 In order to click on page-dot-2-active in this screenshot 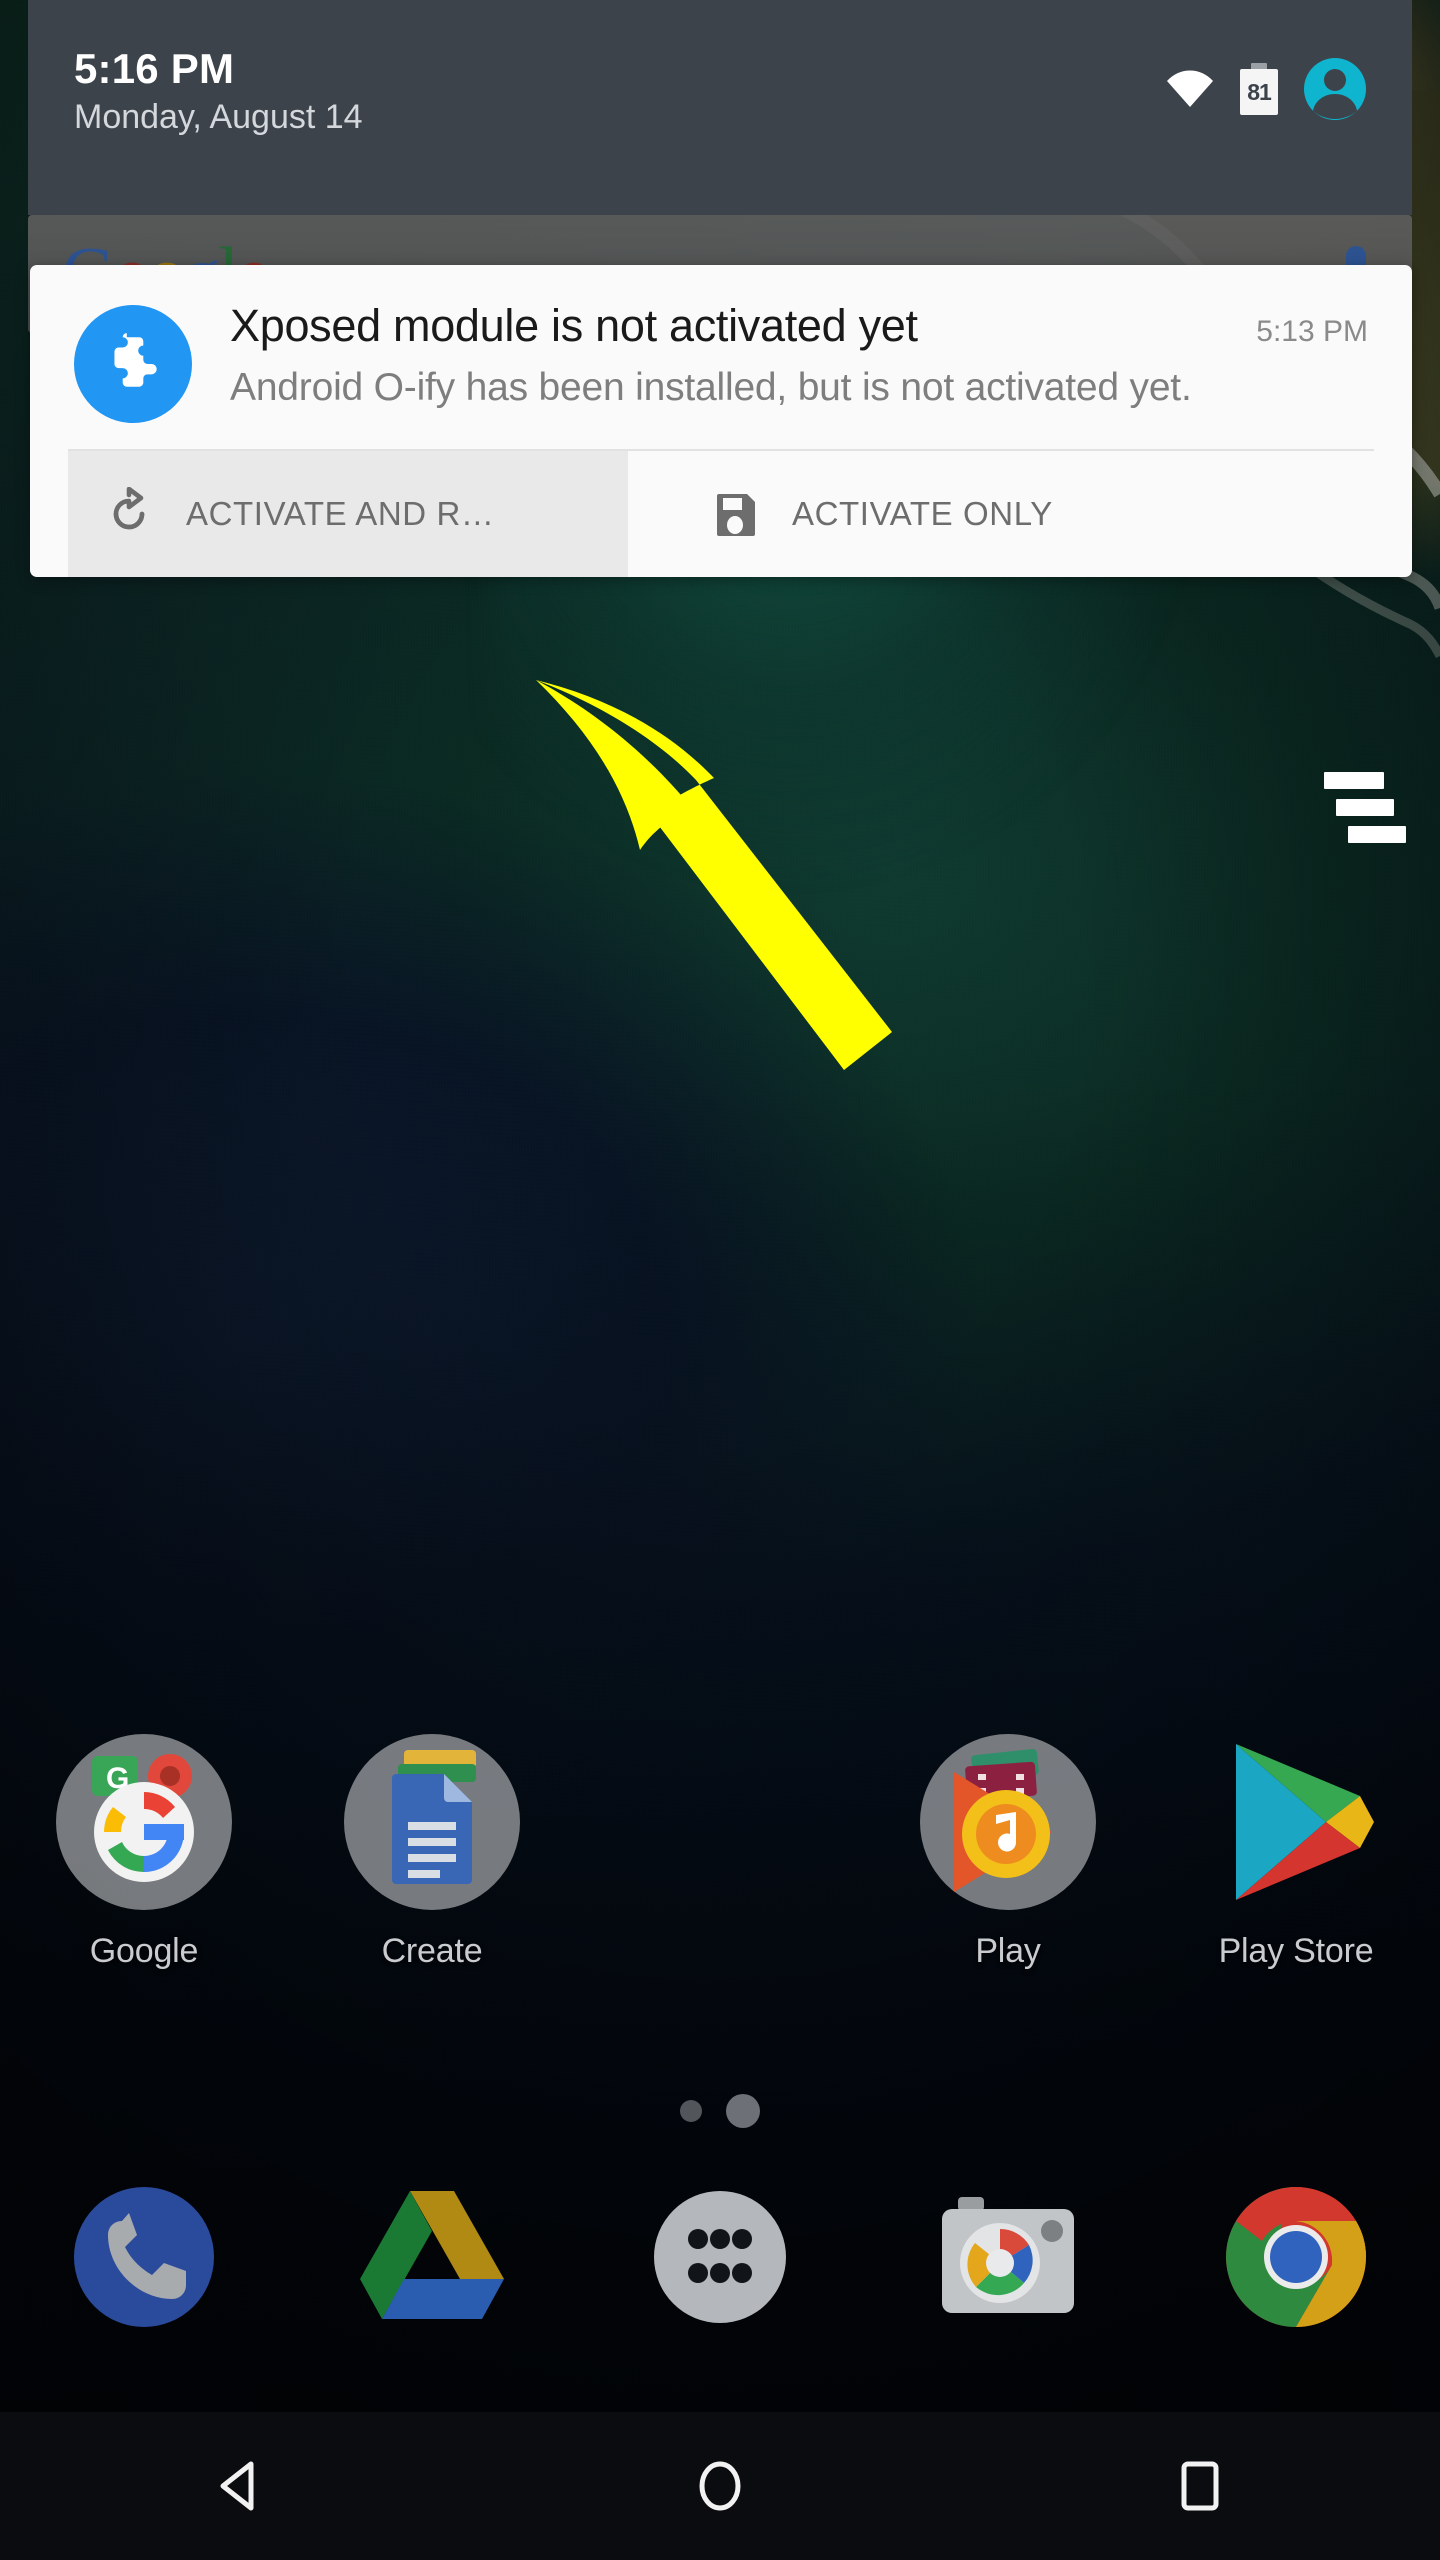, I will do `click(743, 2111)`.